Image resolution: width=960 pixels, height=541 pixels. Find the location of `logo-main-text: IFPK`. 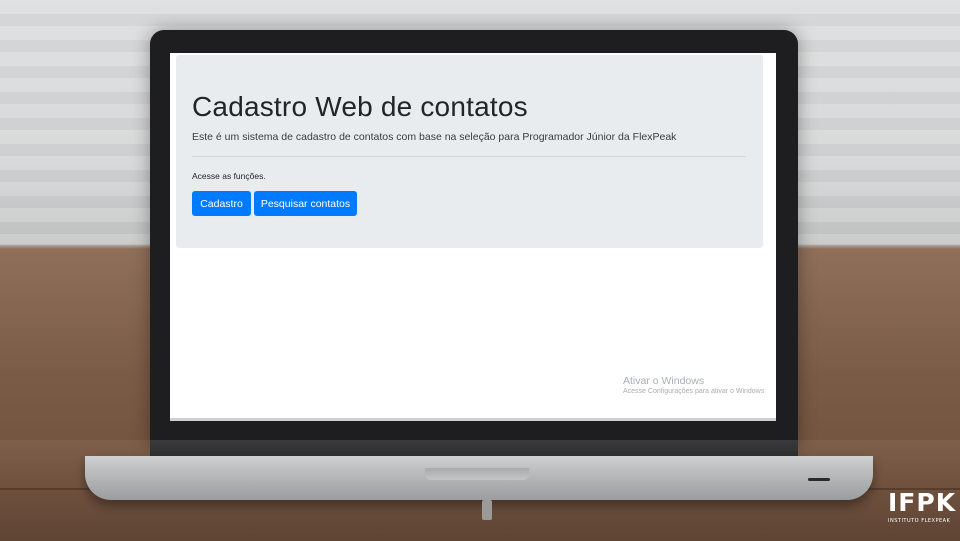

logo-main-text: IFPK is located at coordinates (922, 502).